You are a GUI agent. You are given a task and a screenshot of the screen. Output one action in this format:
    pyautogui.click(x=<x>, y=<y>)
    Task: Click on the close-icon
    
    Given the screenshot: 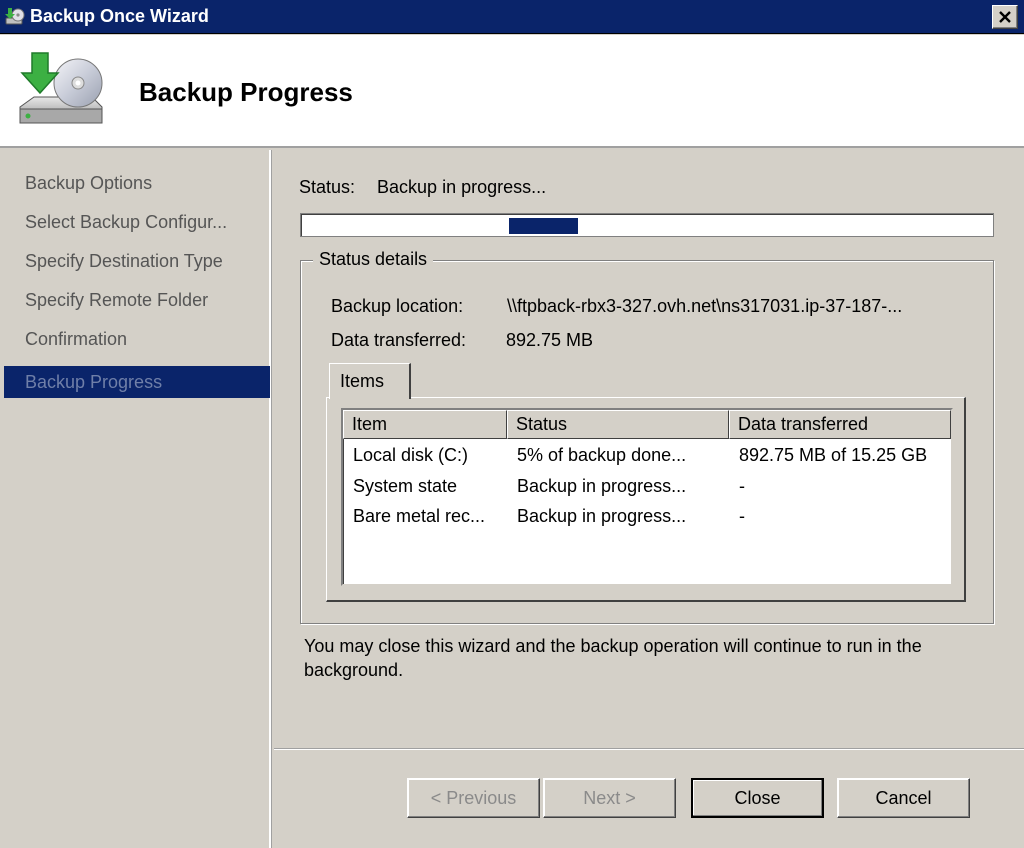 What is the action you would take?
    pyautogui.click(x=1005, y=17)
    